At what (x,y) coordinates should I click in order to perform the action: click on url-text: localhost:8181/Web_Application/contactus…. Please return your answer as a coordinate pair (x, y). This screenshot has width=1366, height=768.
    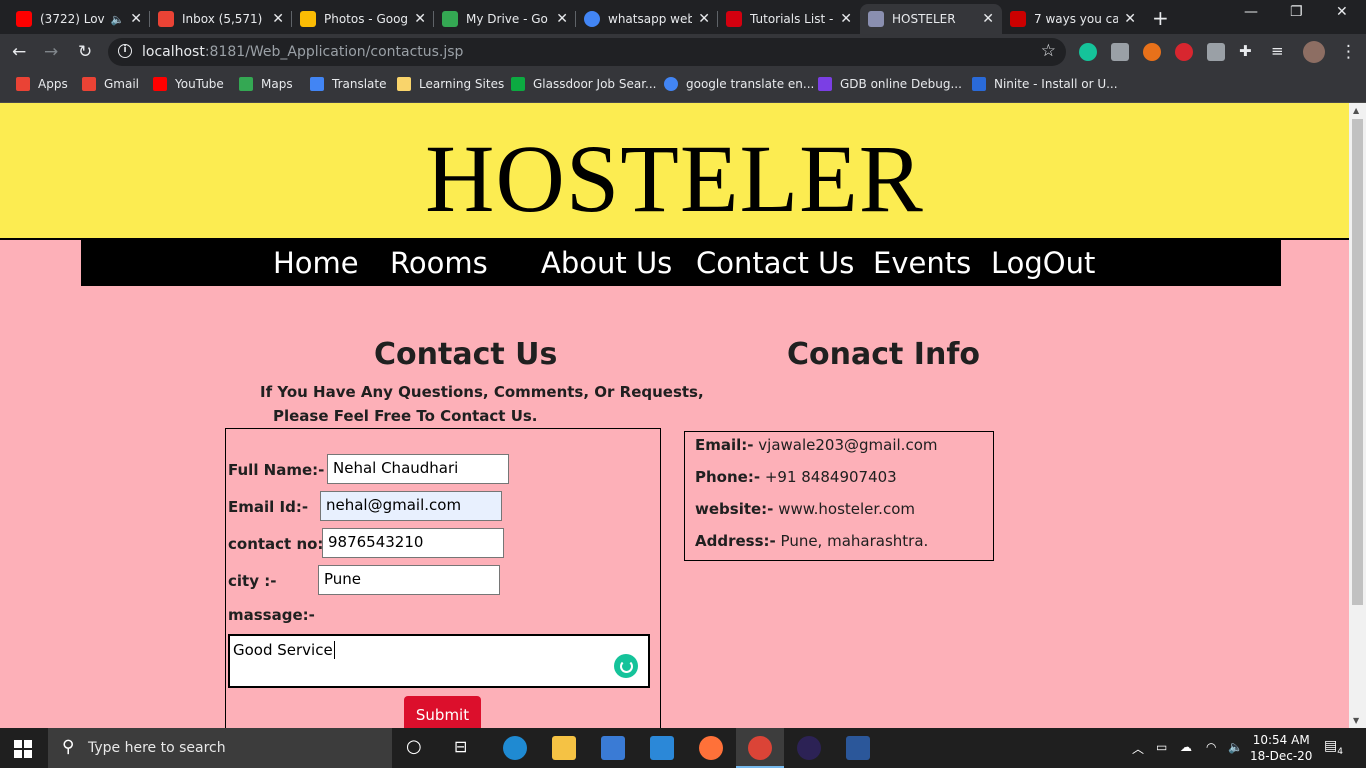
    Looking at the image, I should click on (302, 52).